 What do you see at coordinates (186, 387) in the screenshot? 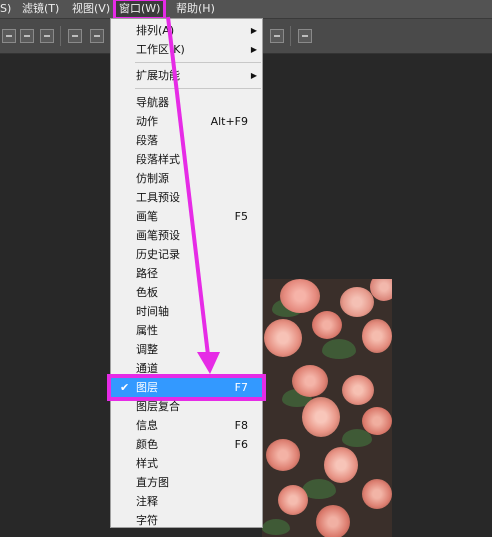
I see `menu-item-layers: ✔ 图层 F7` at bounding box center [186, 387].